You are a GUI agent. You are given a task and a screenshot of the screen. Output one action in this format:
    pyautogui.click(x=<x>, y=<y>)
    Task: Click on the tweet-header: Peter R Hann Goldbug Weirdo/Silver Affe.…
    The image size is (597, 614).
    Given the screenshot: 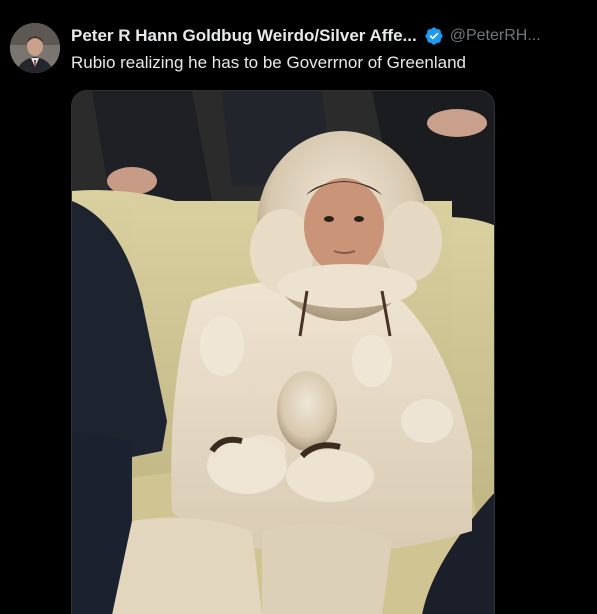 What is the action you would take?
    pyautogui.click(x=334, y=36)
    